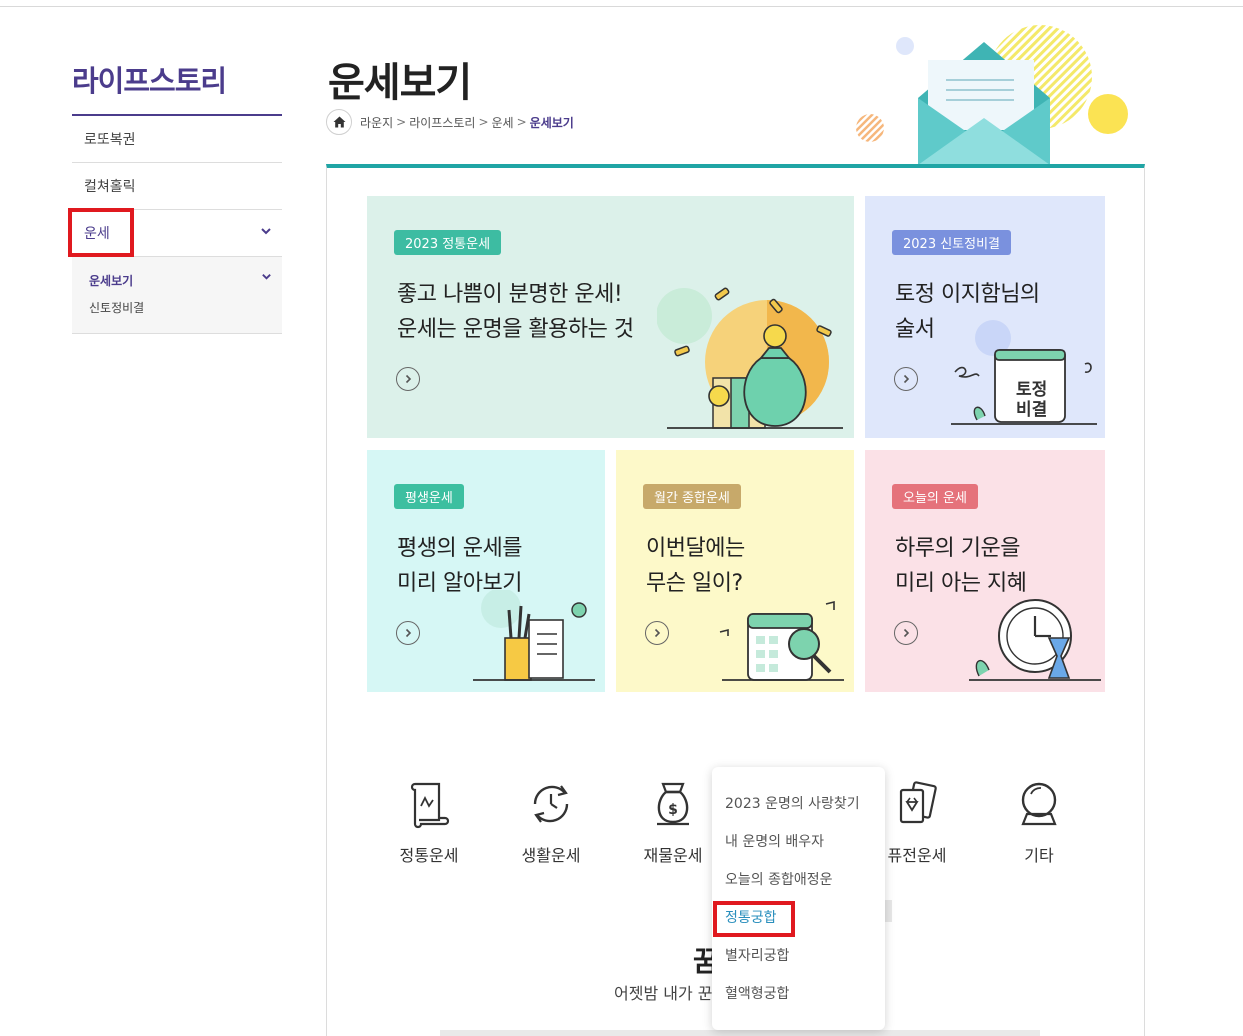  I want to click on sidebar-submenu: 운세보기 신토정비결, so click(177, 295).